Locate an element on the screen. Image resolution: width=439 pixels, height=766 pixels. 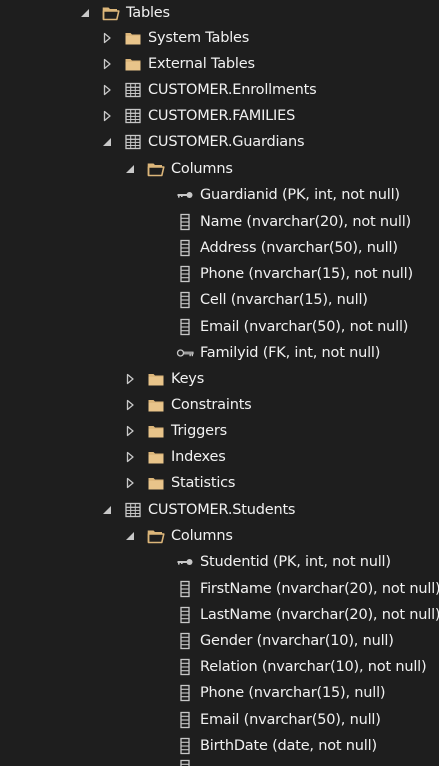
tree-node-external-tables: External Tables is located at coordinates (177, 64).